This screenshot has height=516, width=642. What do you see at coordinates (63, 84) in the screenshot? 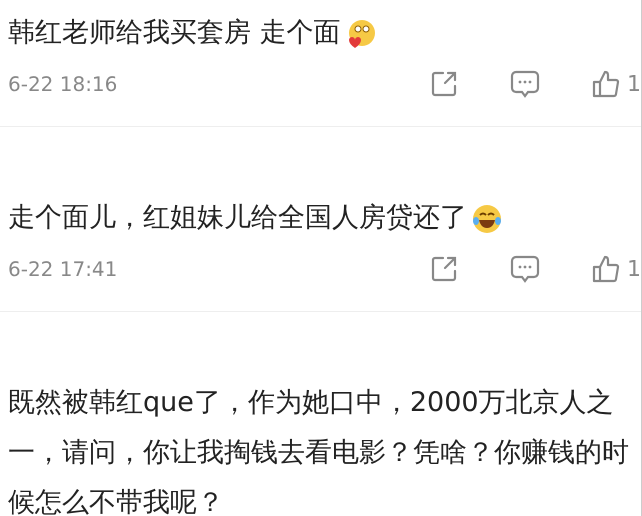
I see `timestamp: 6-22 18:16` at bounding box center [63, 84].